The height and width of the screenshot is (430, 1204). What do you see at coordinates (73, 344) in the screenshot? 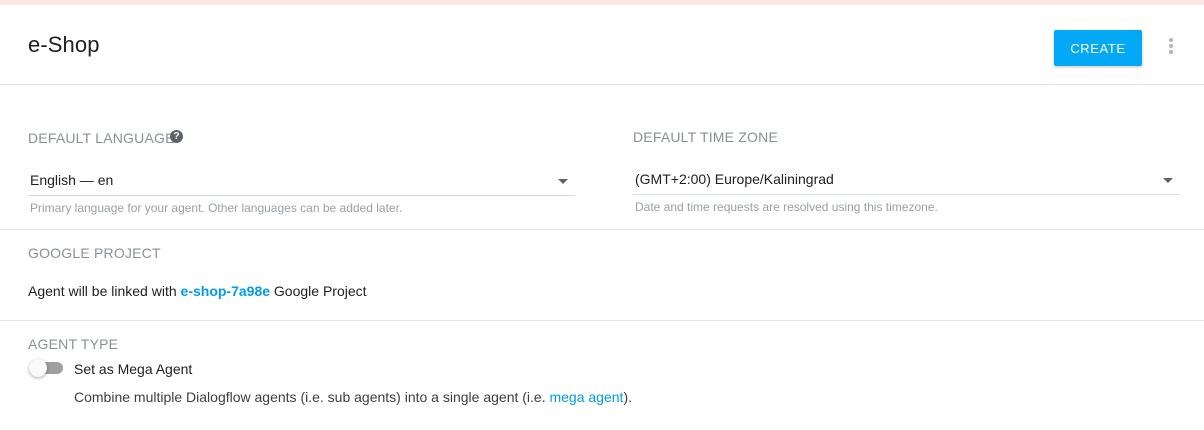
I see `agent-type-label: AGENT TYPE` at bounding box center [73, 344].